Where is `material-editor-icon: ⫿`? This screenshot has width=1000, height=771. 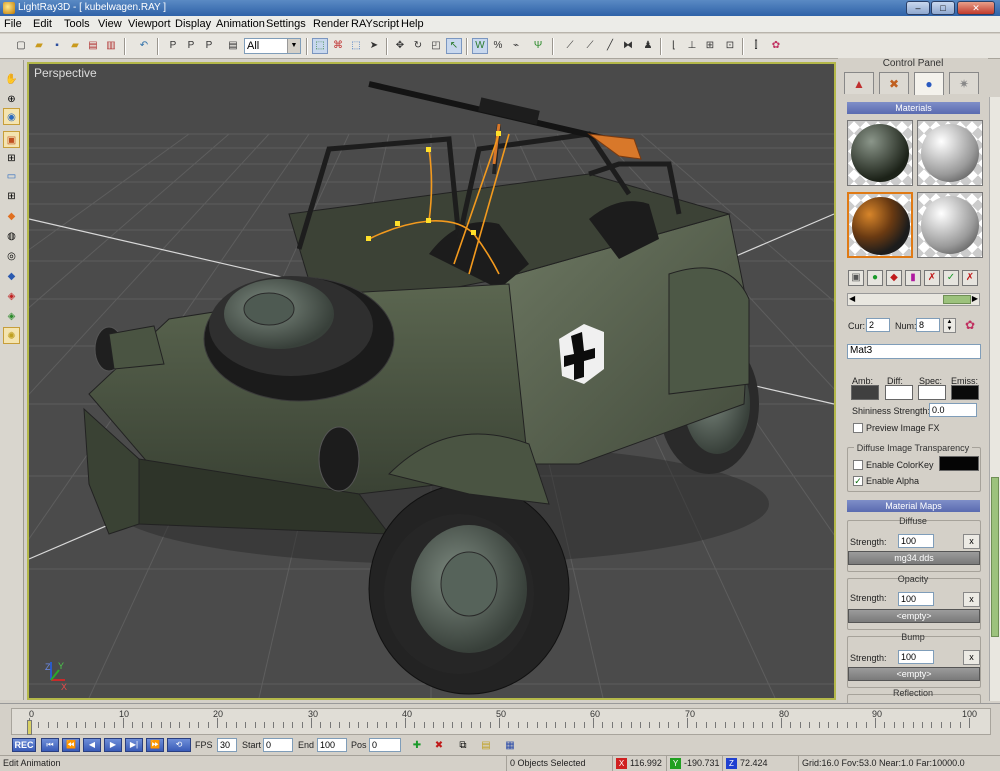
material-editor-icon: ⫿ is located at coordinates (756, 46).